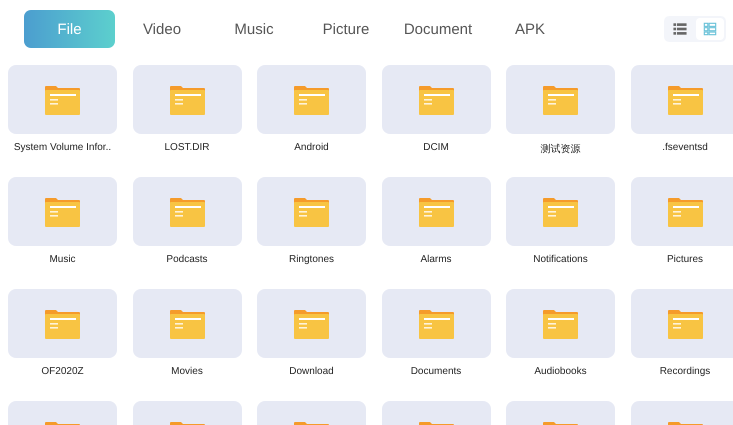 This screenshot has width=733, height=425. Describe the element at coordinates (685, 371) in the screenshot. I see `folder-name: Recordings` at that location.